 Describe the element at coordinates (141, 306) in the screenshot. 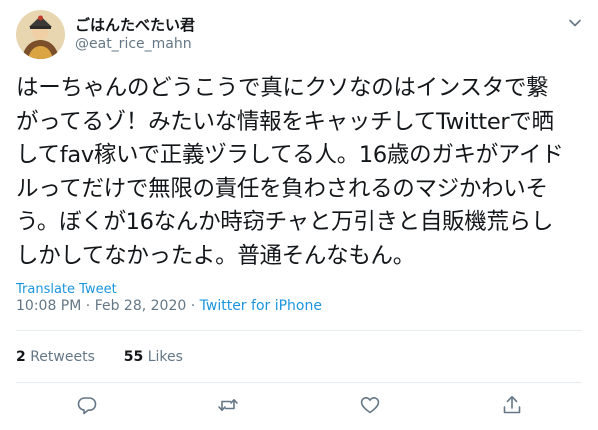

I see `tweet-date: Feb 28, 2020` at that location.